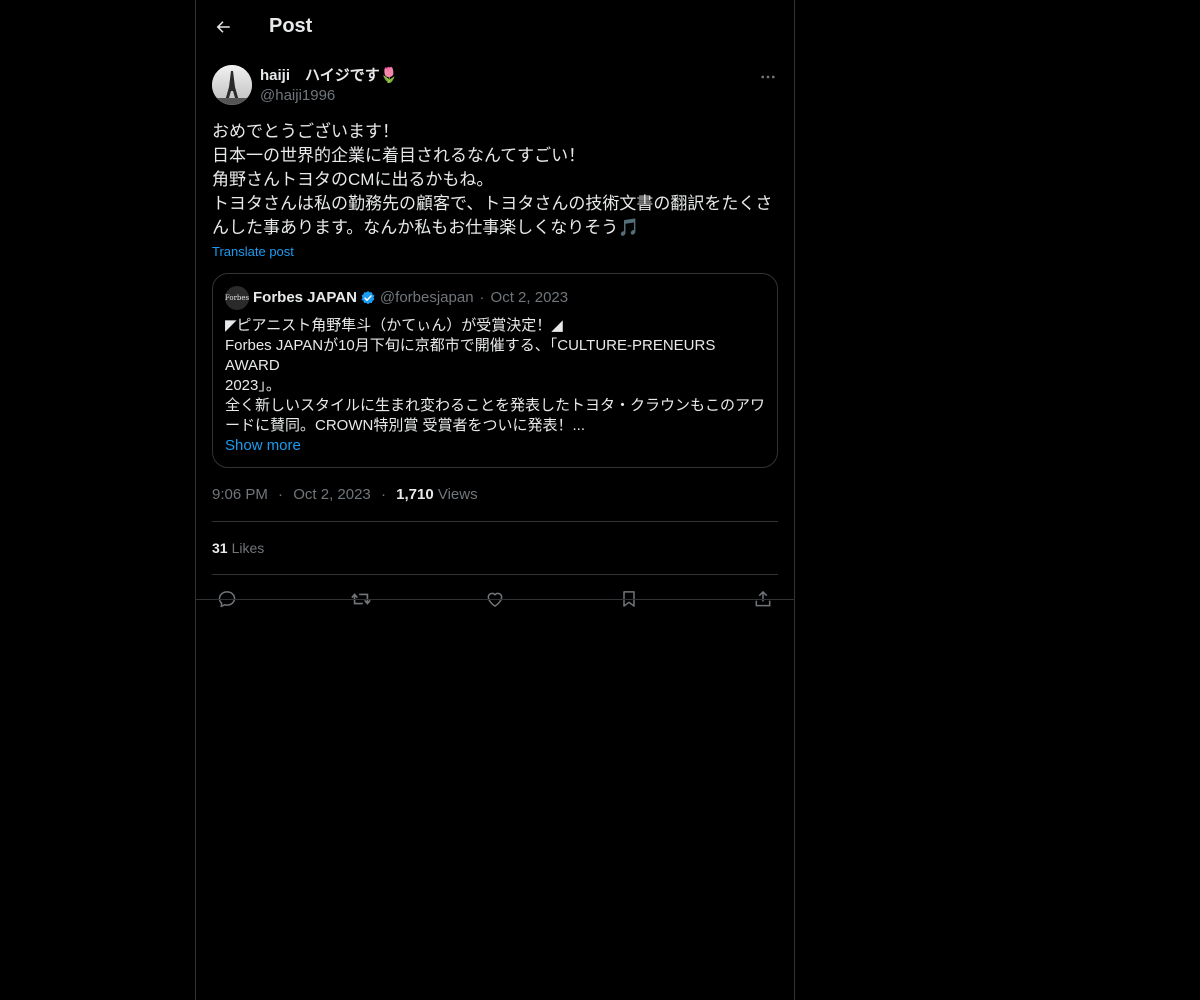  I want to click on author-name: haiji ハイジです🌷, so click(329, 76).